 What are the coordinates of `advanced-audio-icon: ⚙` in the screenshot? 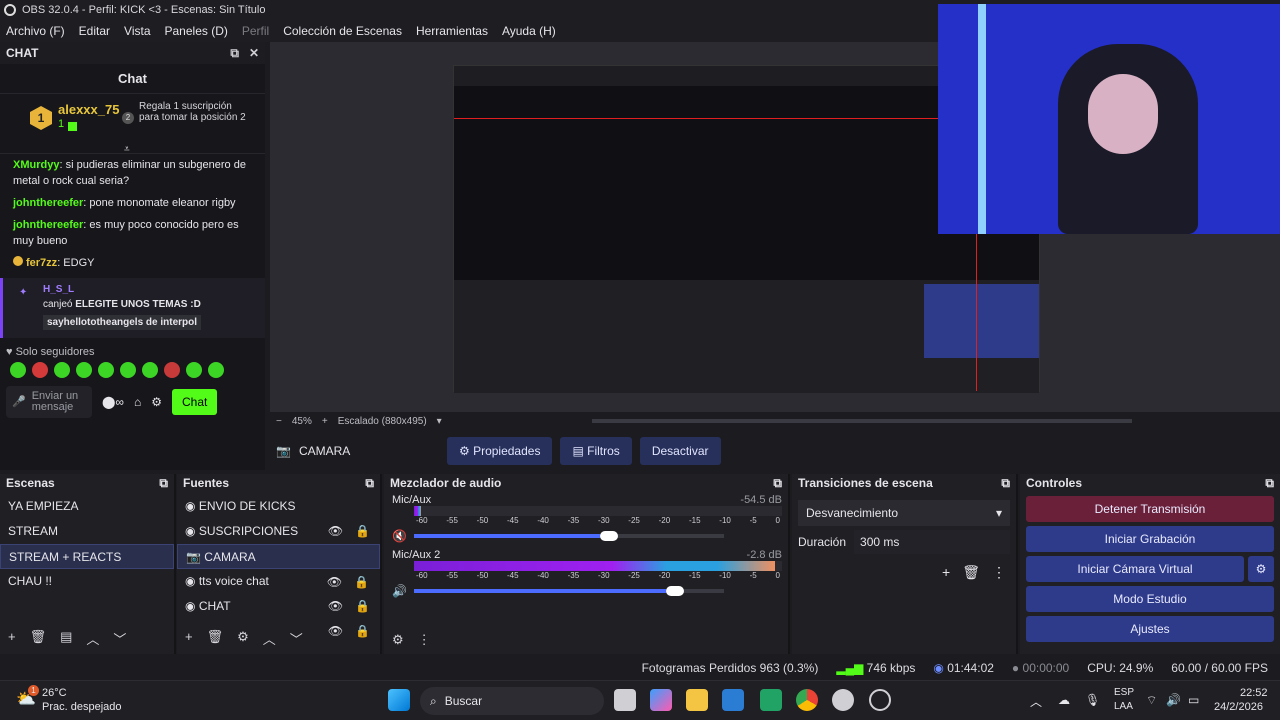 It's located at (398, 640).